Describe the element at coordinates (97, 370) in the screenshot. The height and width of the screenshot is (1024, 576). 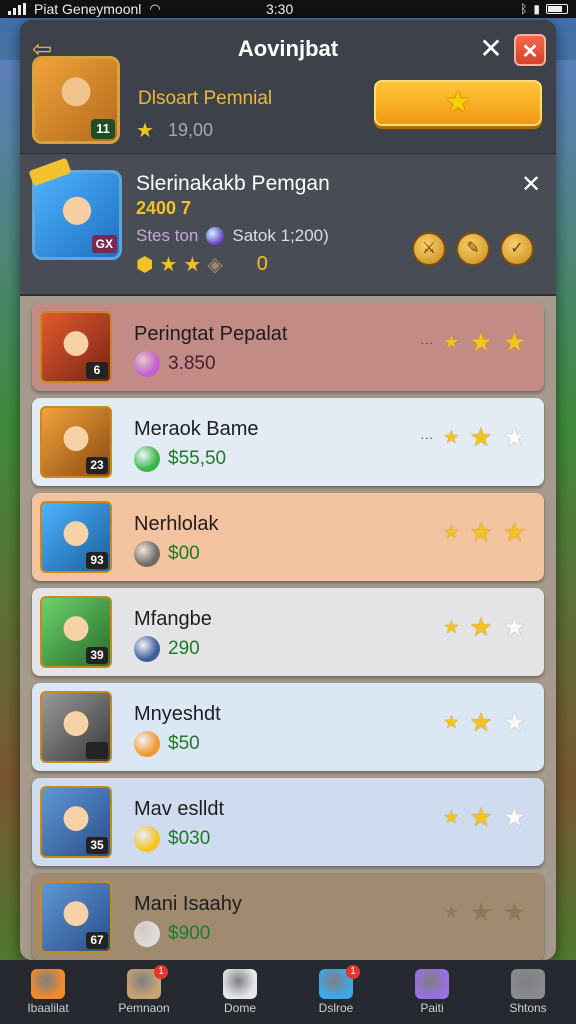
I see `row-level-badge: 6` at that location.